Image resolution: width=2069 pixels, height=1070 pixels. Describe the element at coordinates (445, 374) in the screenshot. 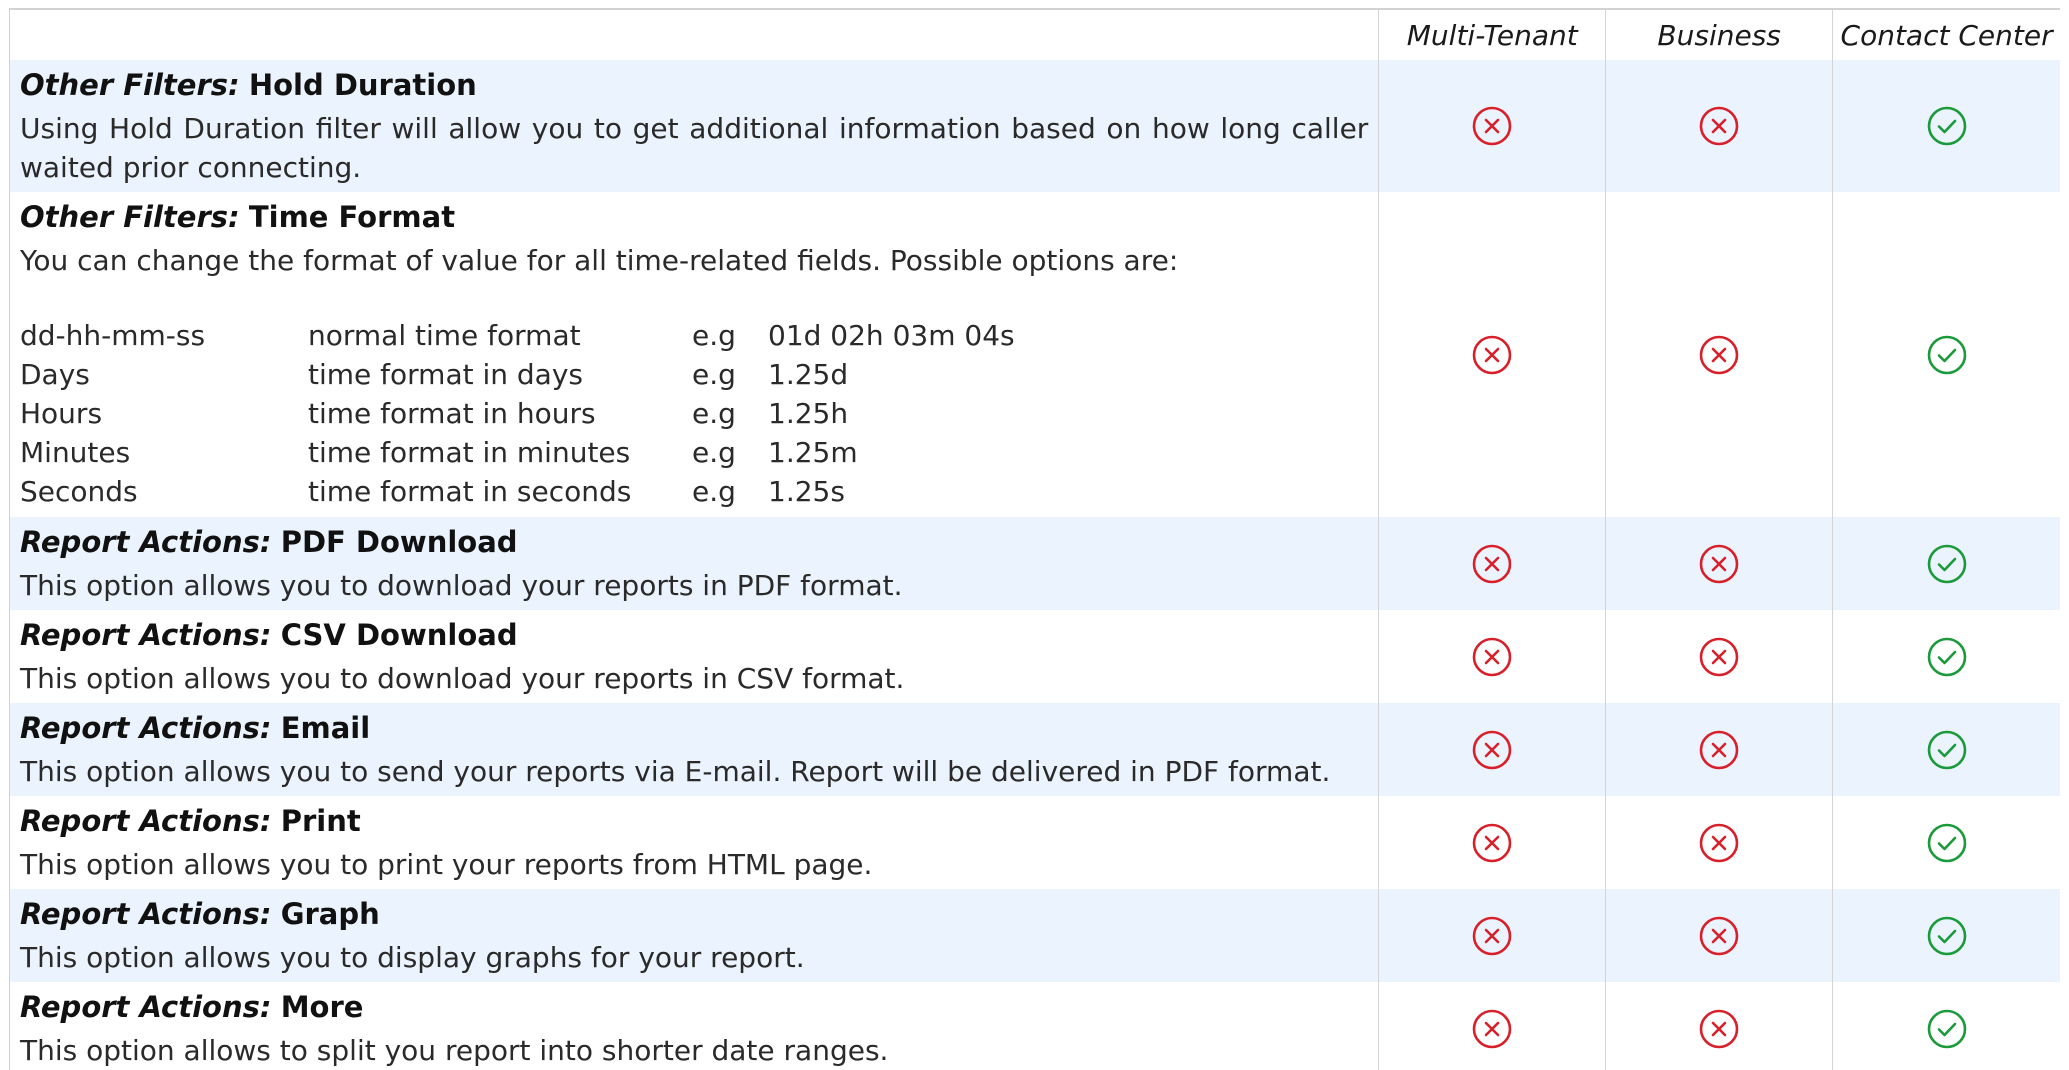

I see `format-meaning: time format in days` at that location.